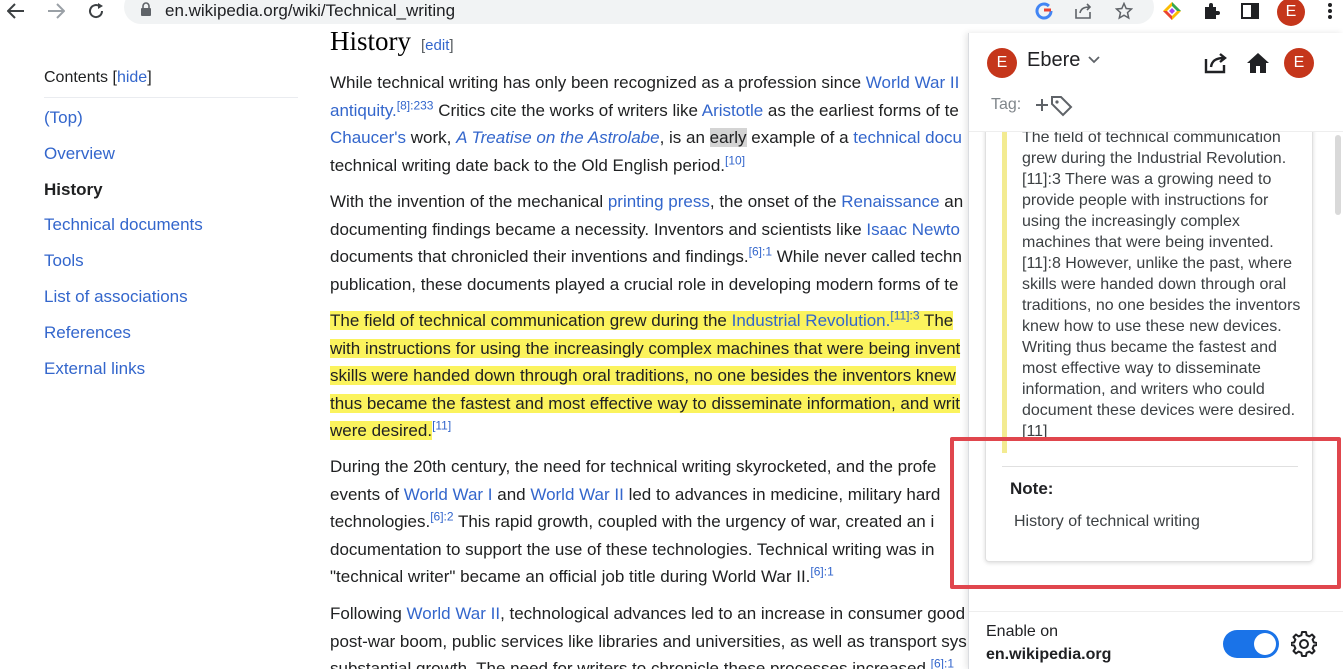 Image resolution: width=1343 pixels, height=669 pixels. Describe the element at coordinates (1291, 13) in the screenshot. I see `profile-avatar: E` at that location.